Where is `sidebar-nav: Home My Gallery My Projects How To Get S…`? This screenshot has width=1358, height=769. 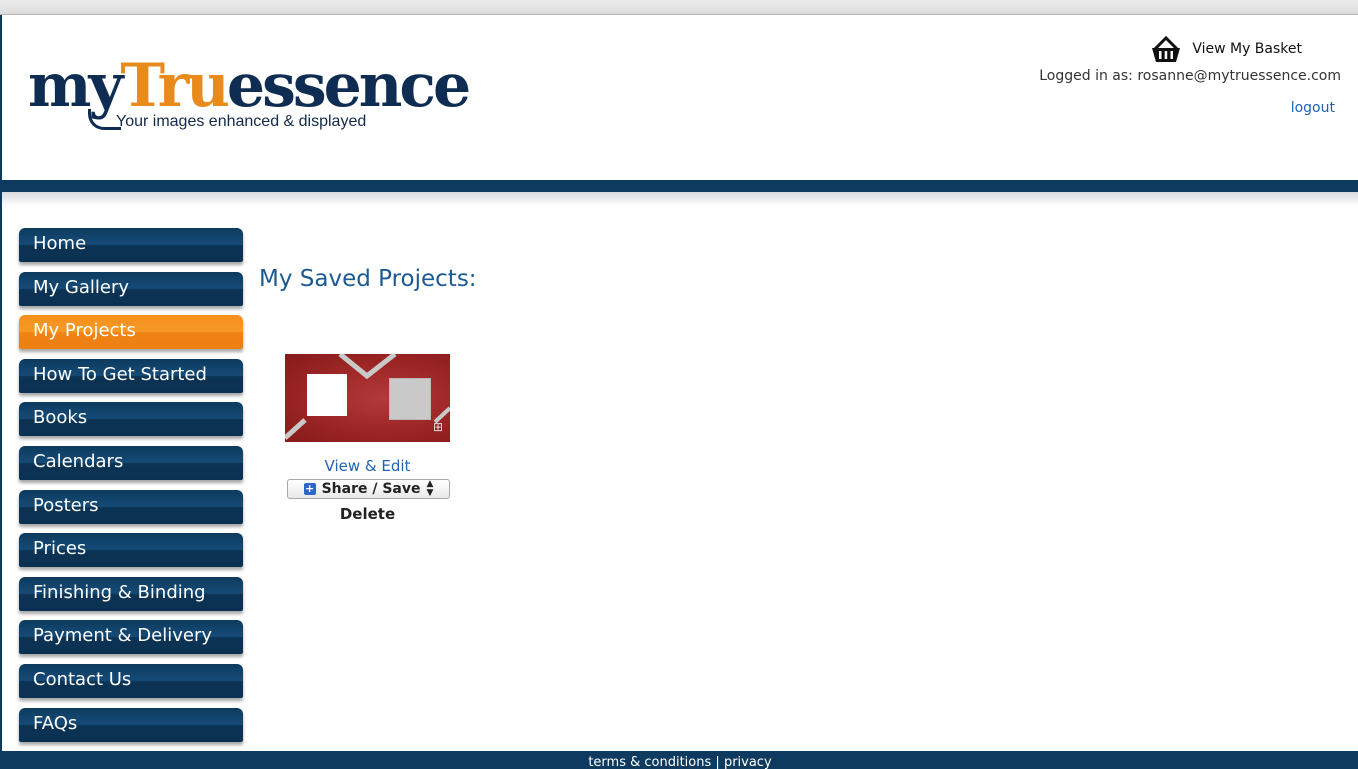
sidebar-nav: Home My Gallery My Projects How To Get S… is located at coordinates (132, 489).